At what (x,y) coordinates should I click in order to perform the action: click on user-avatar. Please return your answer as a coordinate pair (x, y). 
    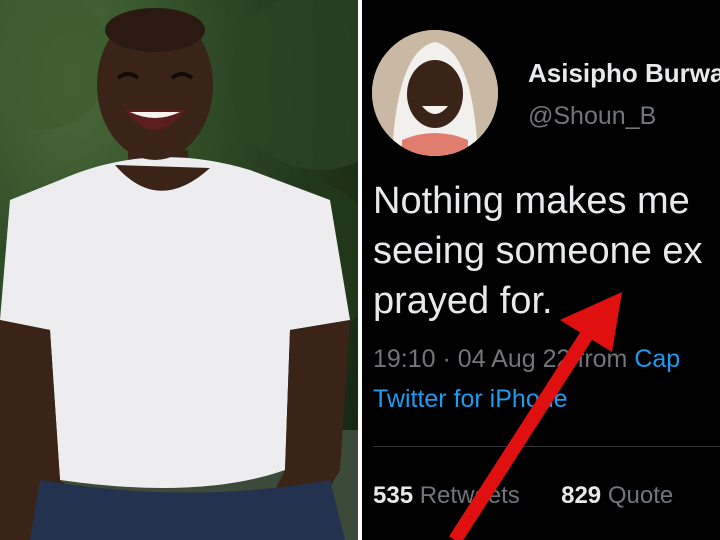
    Looking at the image, I should click on (435, 93).